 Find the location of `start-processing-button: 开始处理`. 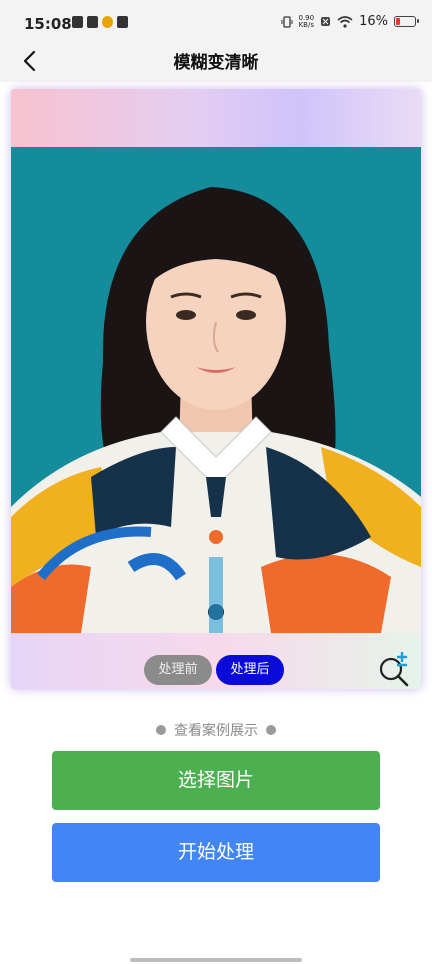

start-processing-button: 开始处理 is located at coordinates (216, 852).